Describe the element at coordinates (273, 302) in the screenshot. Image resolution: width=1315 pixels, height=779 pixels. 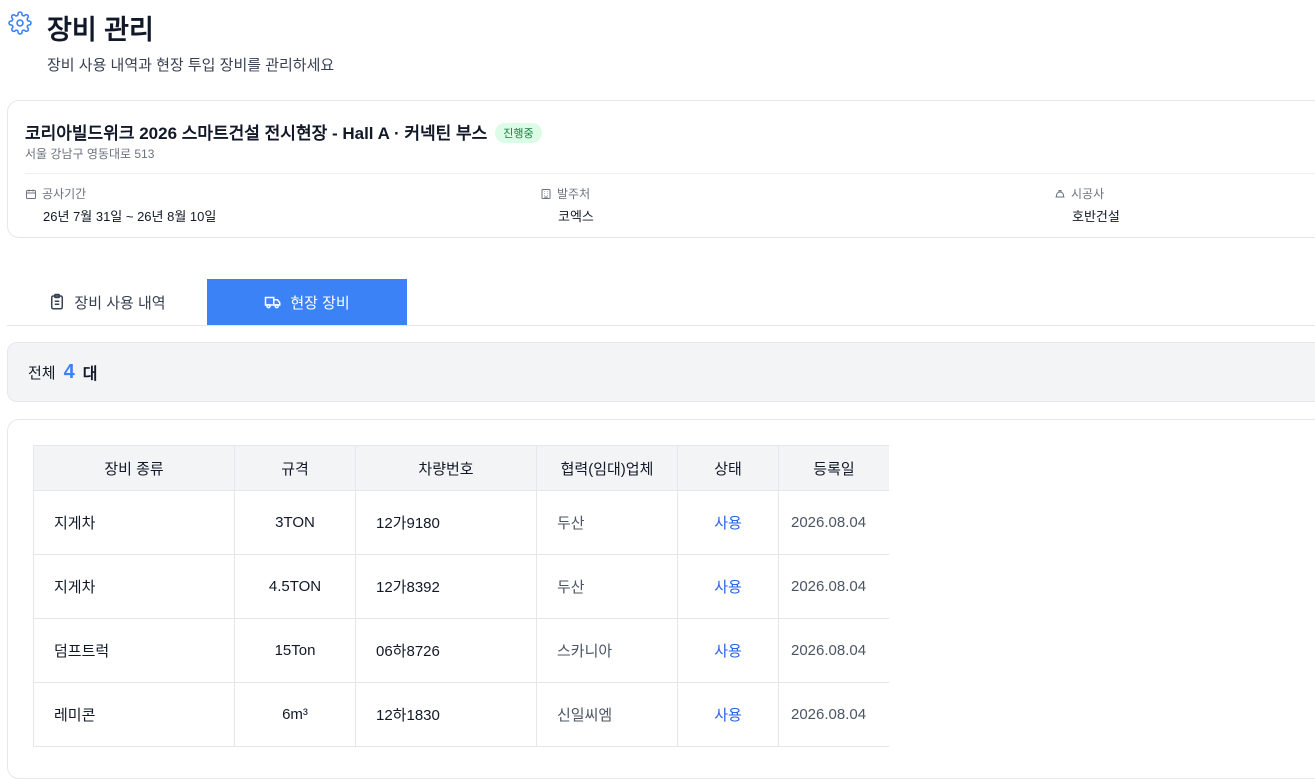
I see `truck-icon` at that location.